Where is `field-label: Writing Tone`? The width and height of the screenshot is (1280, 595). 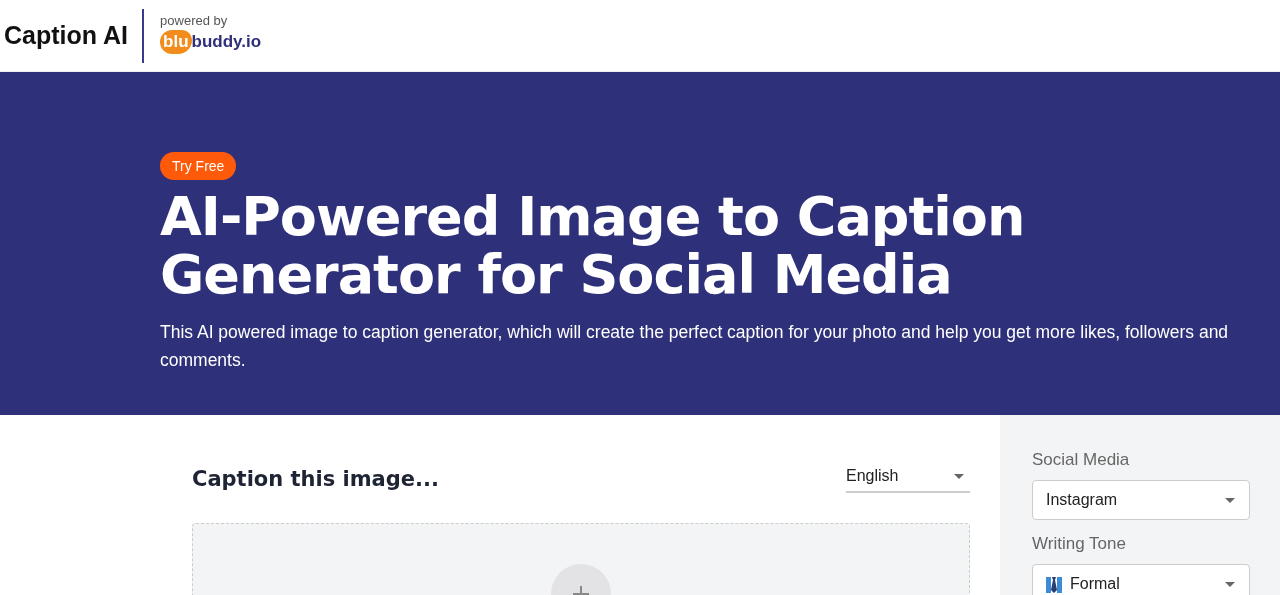
field-label: Writing Tone is located at coordinates (1079, 544).